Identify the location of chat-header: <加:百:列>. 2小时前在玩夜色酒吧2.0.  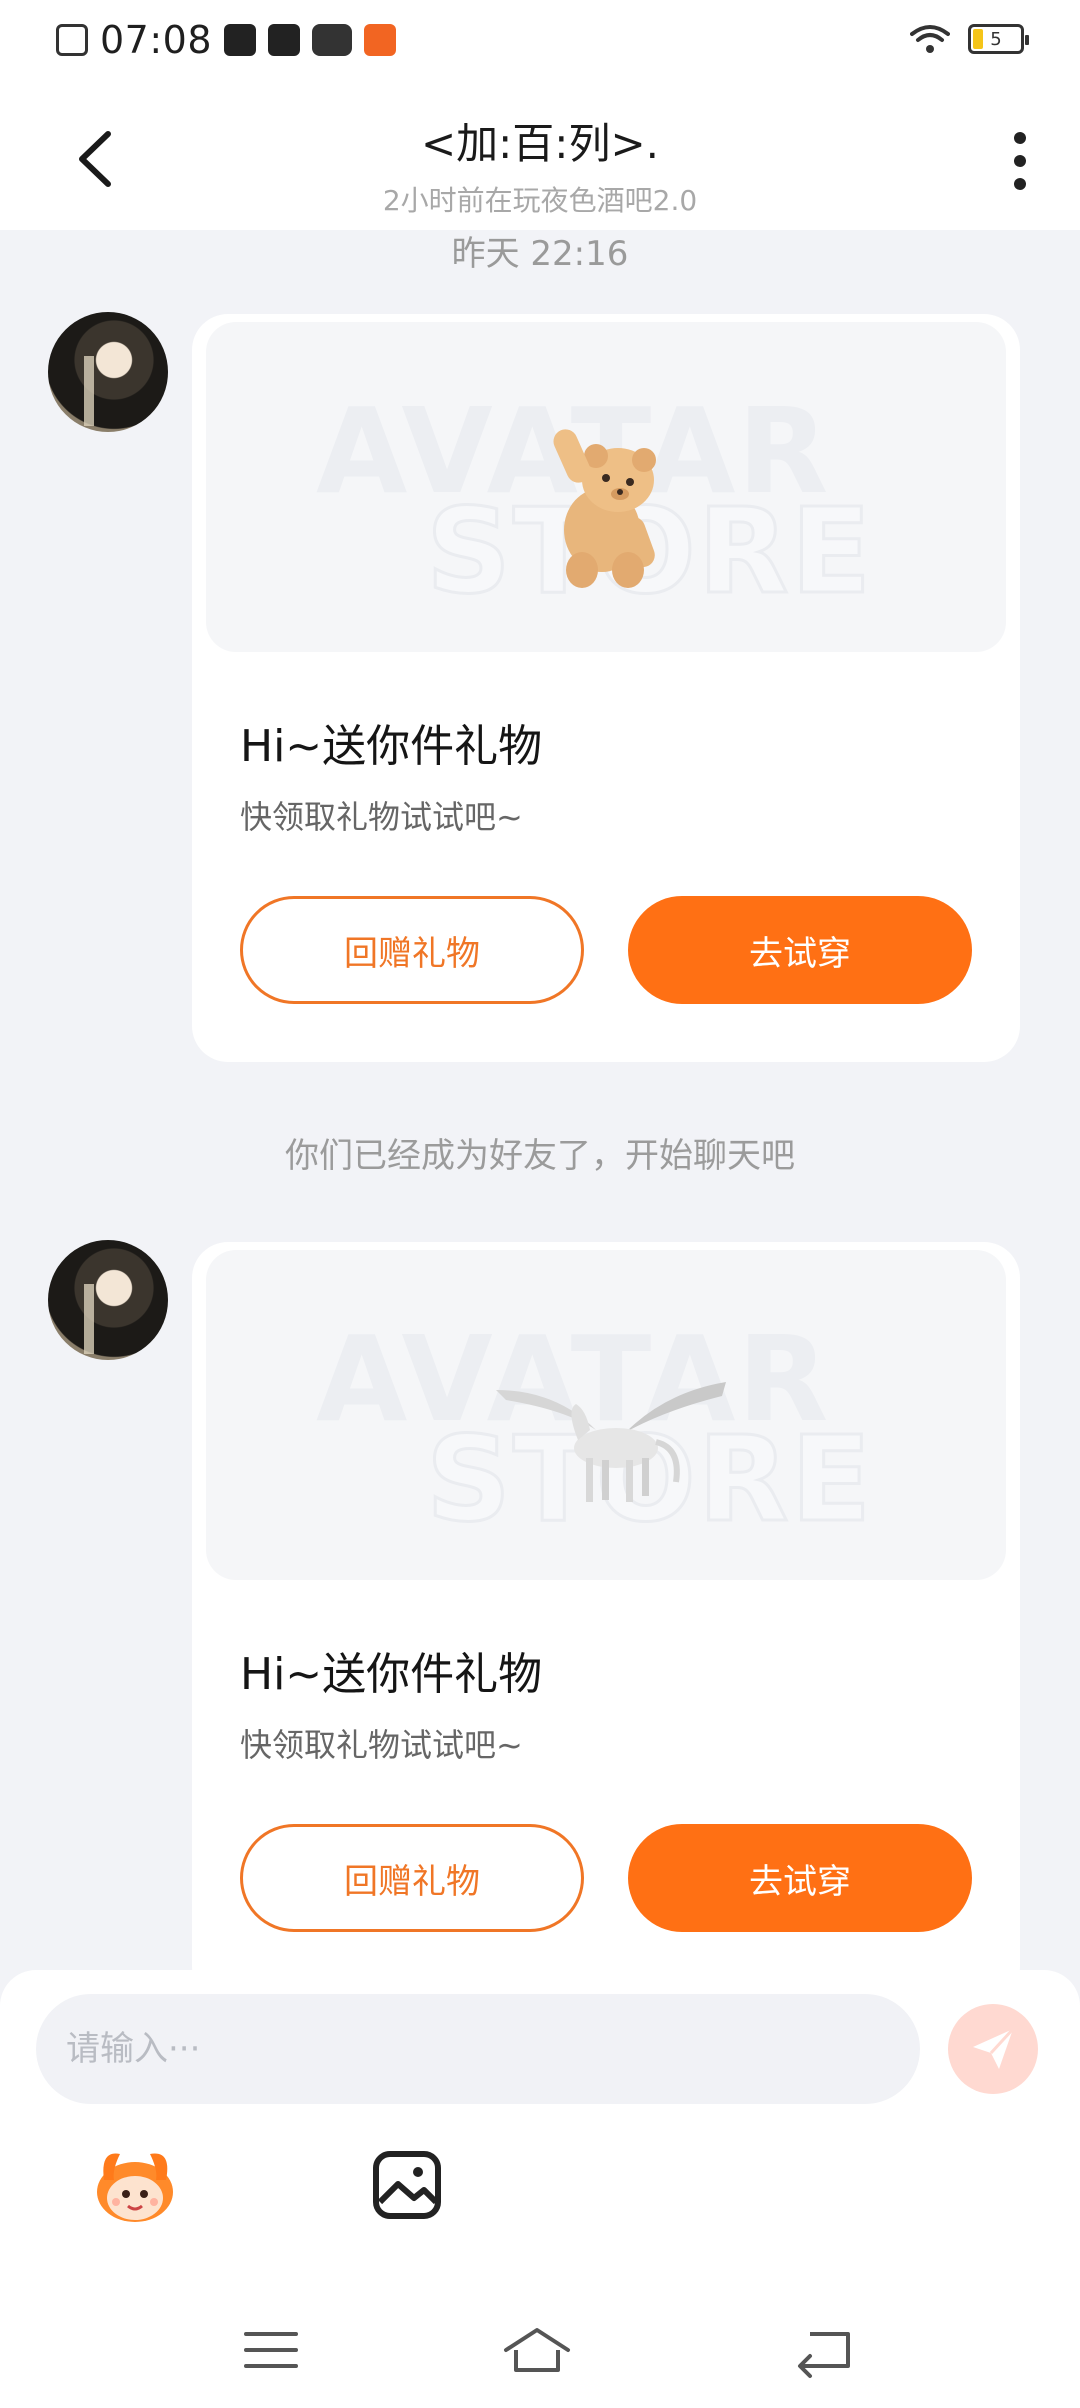
(540, 157).